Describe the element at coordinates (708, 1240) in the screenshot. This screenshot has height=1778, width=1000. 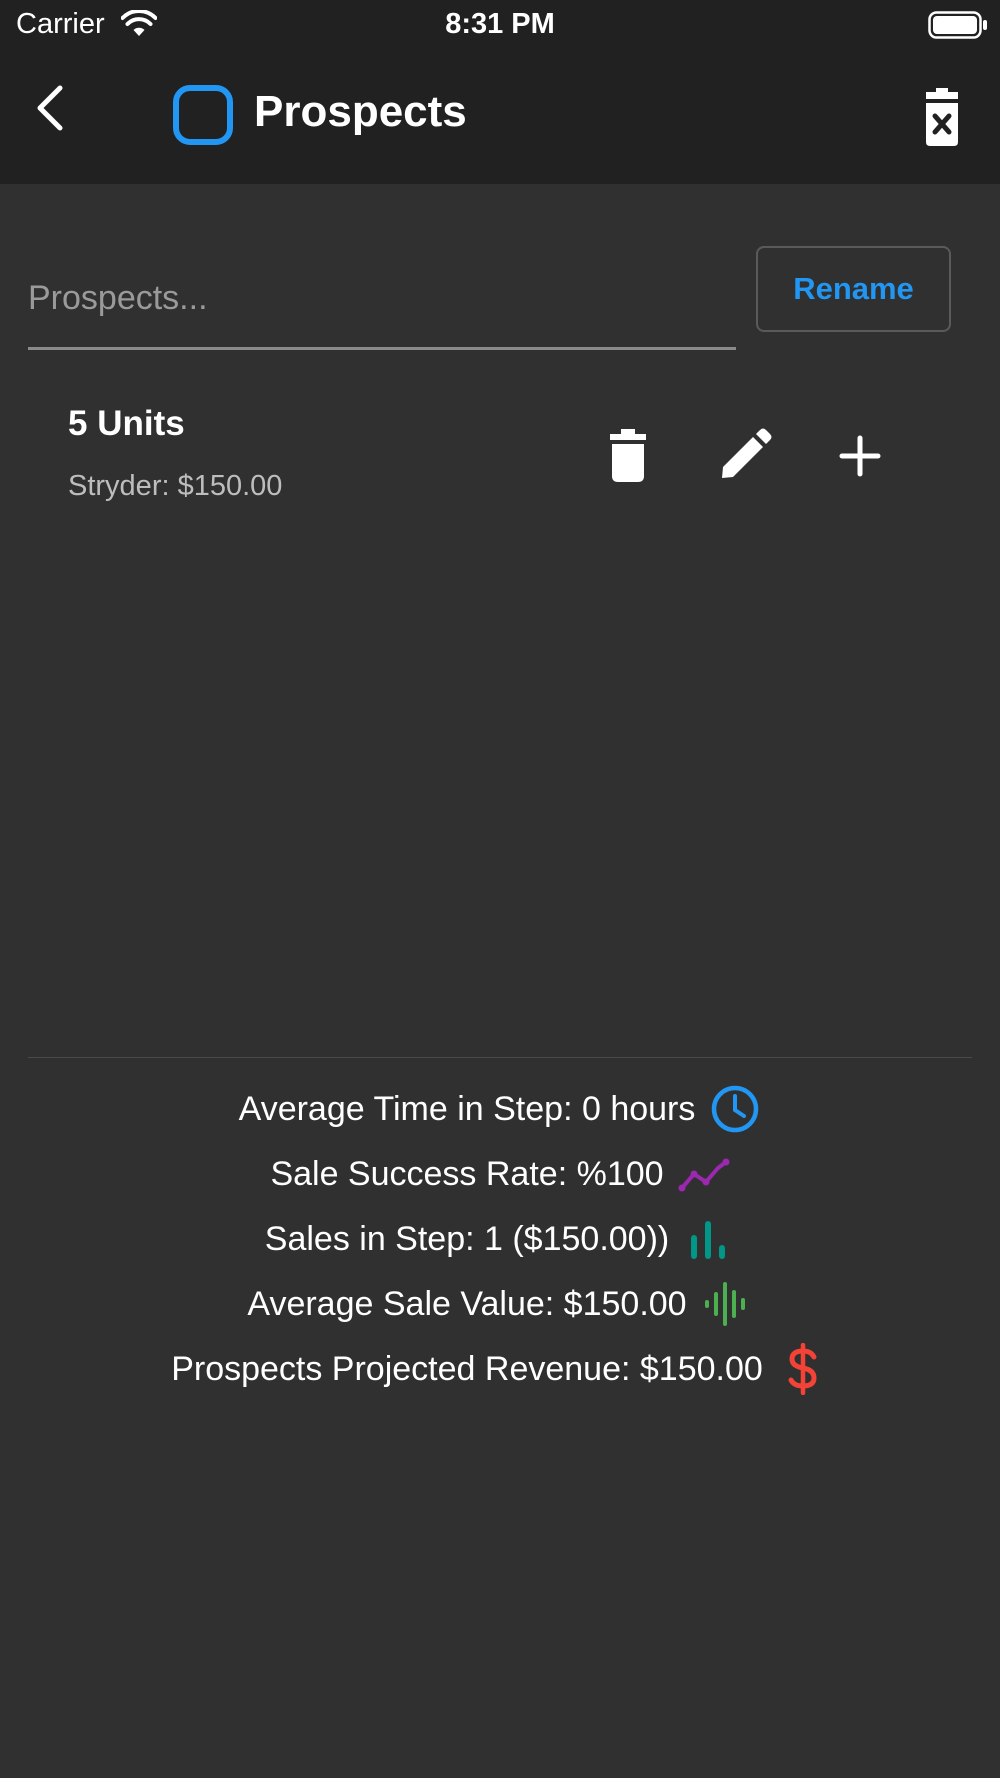
I see `bar-chart-icon` at that location.